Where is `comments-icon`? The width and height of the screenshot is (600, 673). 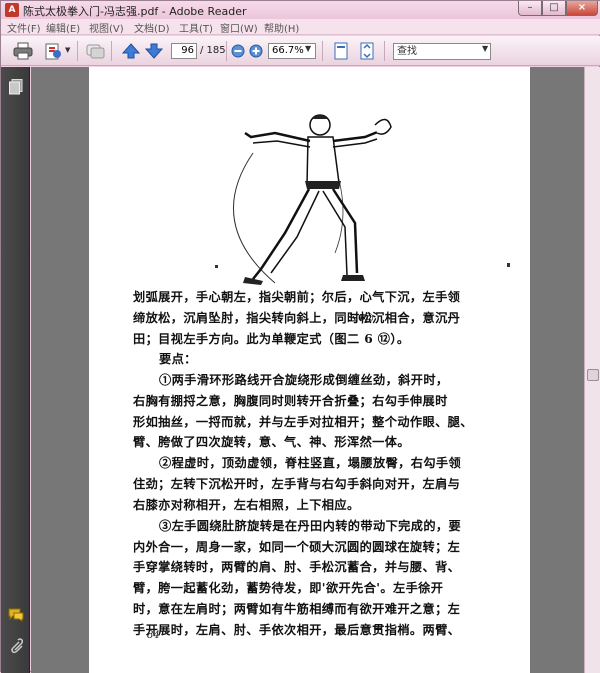
comments-icon is located at coordinates (16, 615).